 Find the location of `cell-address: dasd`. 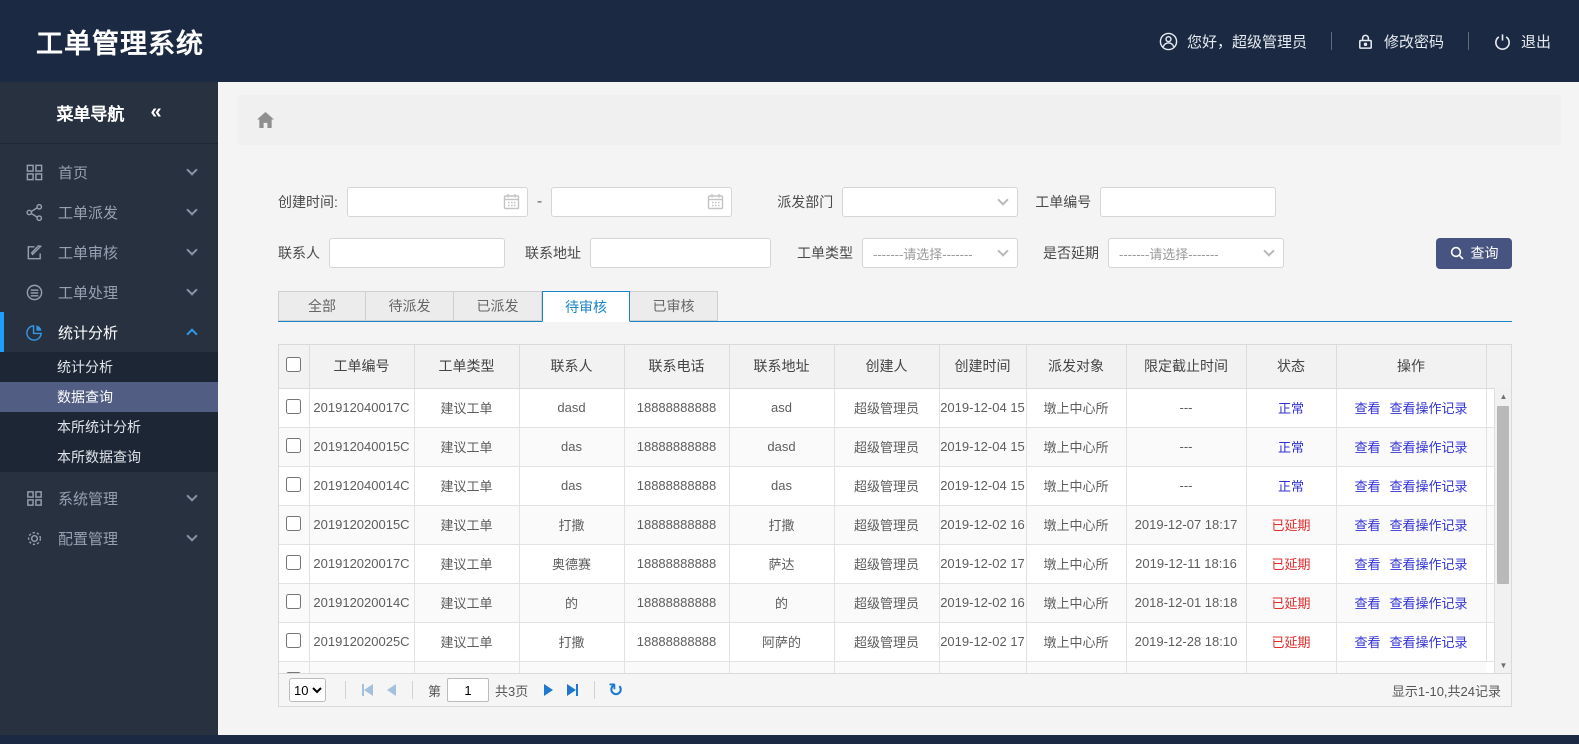

cell-address: dasd is located at coordinates (781, 446).